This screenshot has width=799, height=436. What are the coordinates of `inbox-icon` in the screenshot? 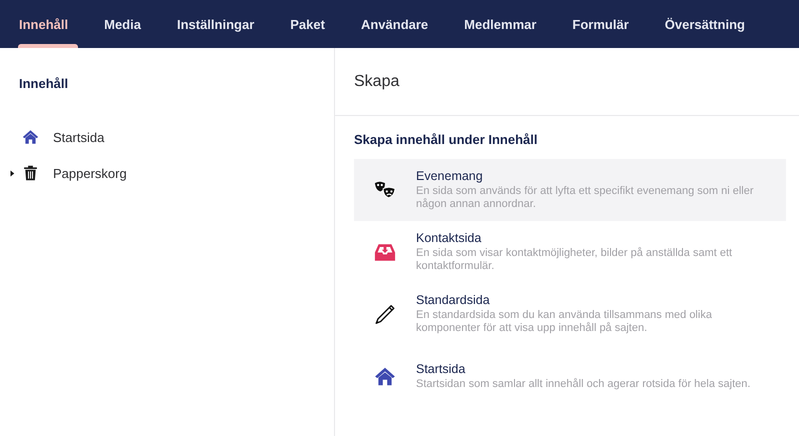 It's located at (385, 252).